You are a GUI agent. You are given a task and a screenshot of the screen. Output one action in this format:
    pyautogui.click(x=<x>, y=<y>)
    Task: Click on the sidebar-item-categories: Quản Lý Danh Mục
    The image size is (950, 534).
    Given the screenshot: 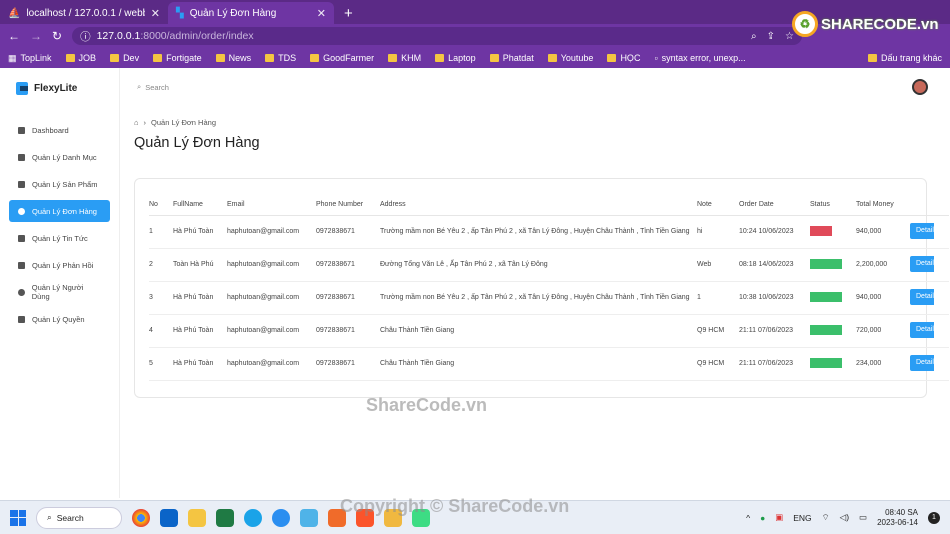 What is the action you would take?
    pyautogui.click(x=59, y=157)
    